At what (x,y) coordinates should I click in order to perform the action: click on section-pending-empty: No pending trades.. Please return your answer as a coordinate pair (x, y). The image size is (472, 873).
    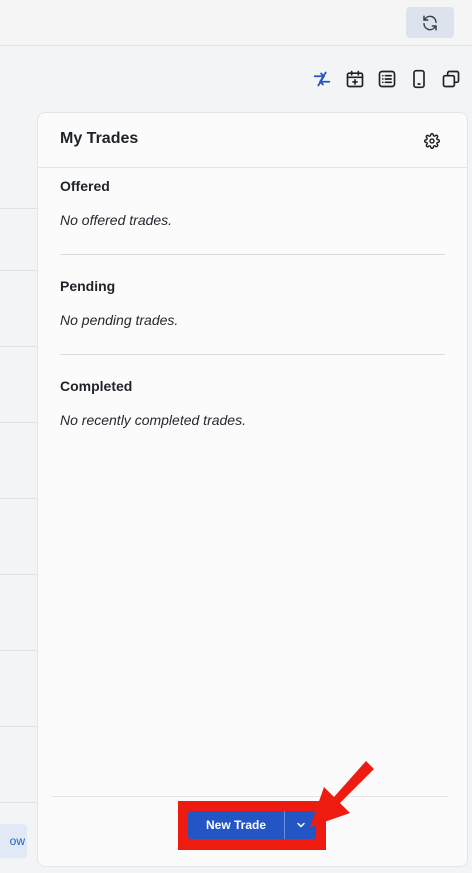
    Looking at the image, I should click on (119, 320).